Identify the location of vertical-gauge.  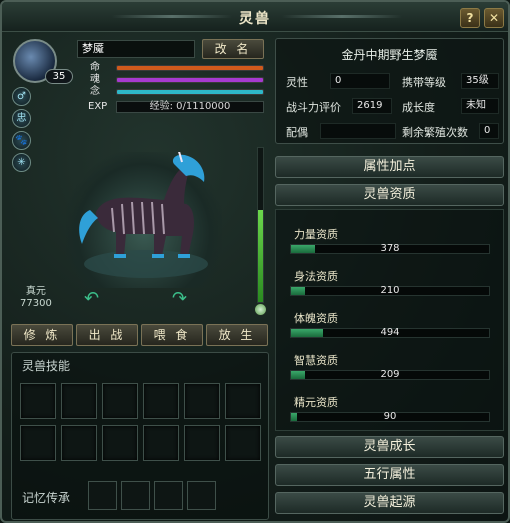
(260, 225).